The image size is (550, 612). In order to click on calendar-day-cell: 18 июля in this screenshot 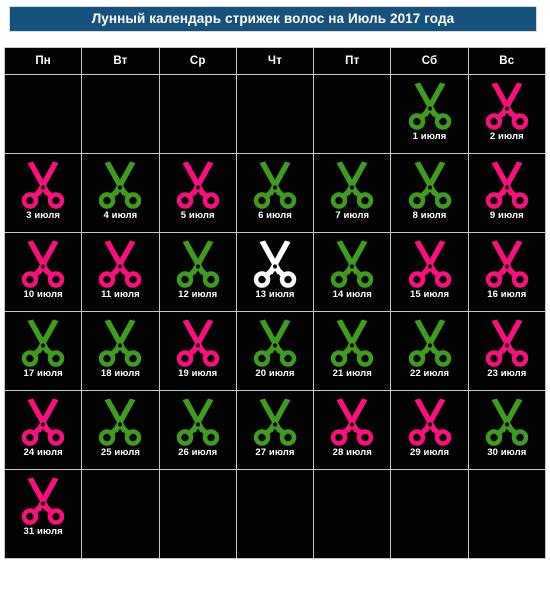, I will do `click(120, 351)`.